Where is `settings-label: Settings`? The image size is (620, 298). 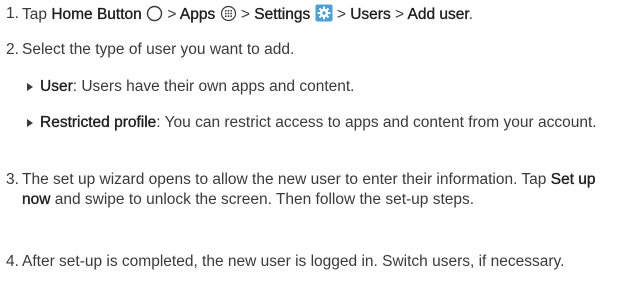
settings-label: Settings is located at coordinates (282, 14).